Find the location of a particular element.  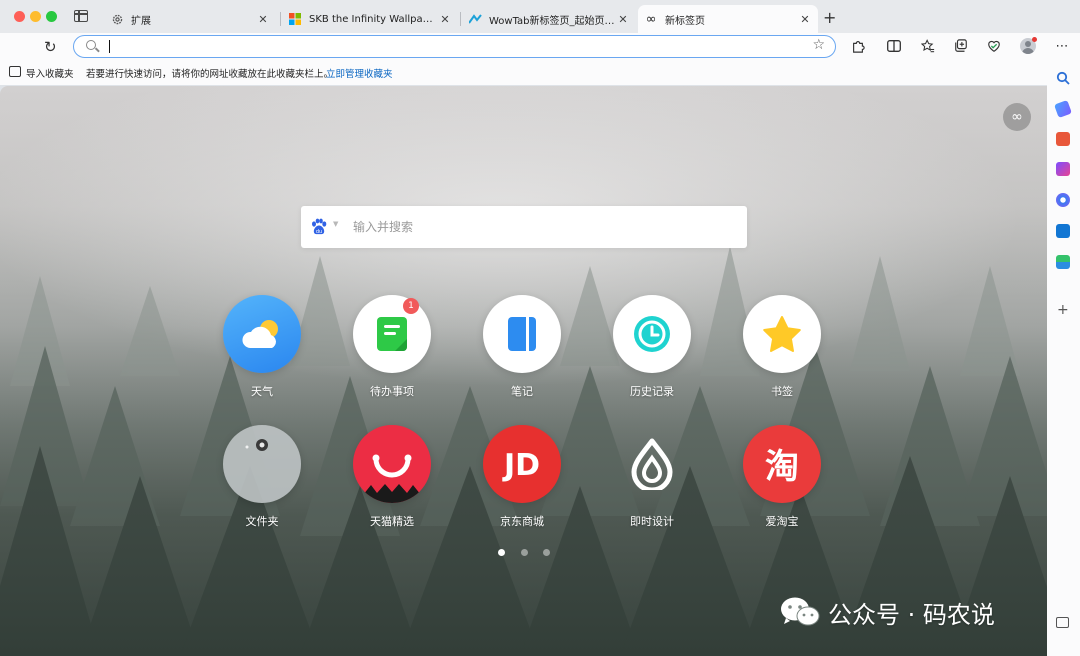

tile-jishi-design: 即时设计 is located at coordinates (652, 480).